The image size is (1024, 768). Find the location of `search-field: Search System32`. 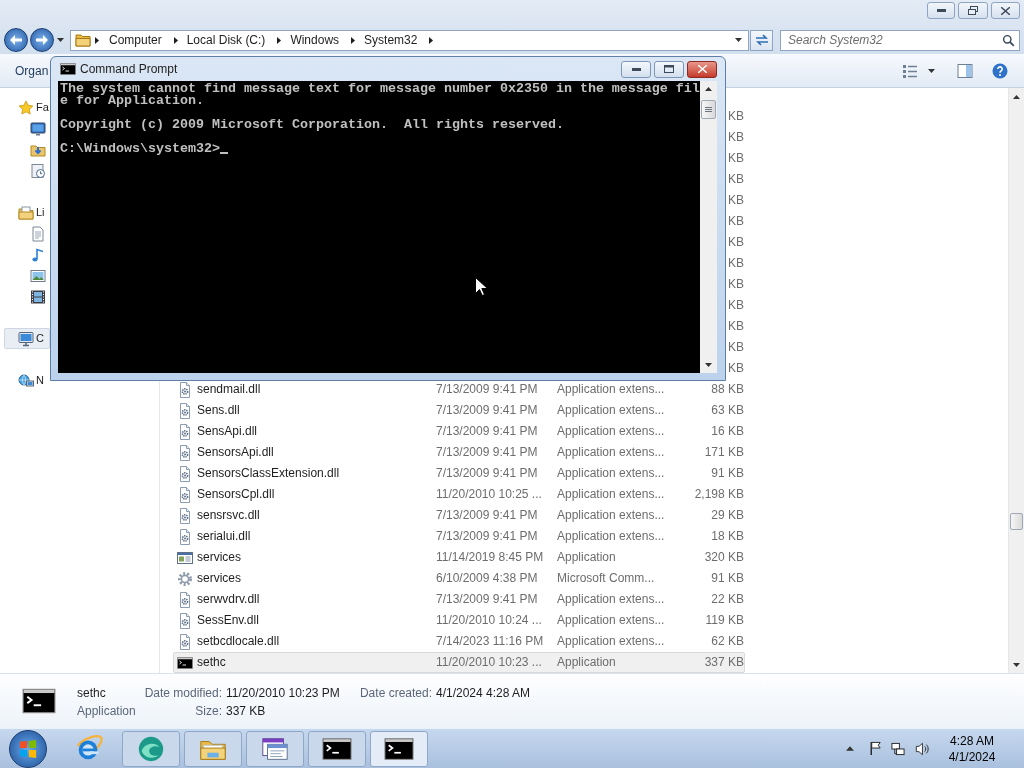

search-field: Search System32 is located at coordinates (900, 40).